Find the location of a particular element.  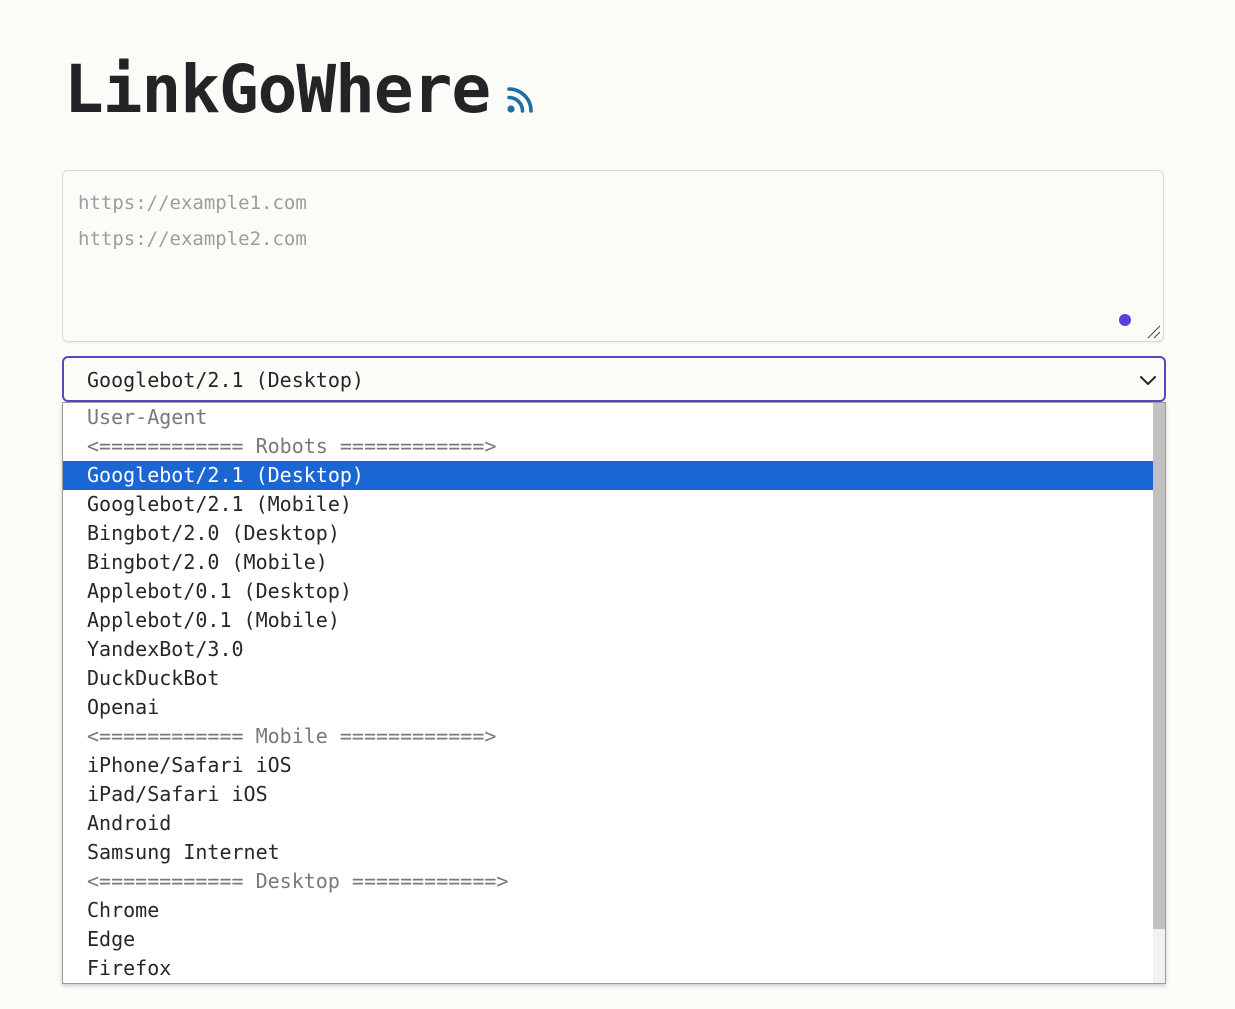

site-title: LinkGoWhere is located at coordinates (277, 89).